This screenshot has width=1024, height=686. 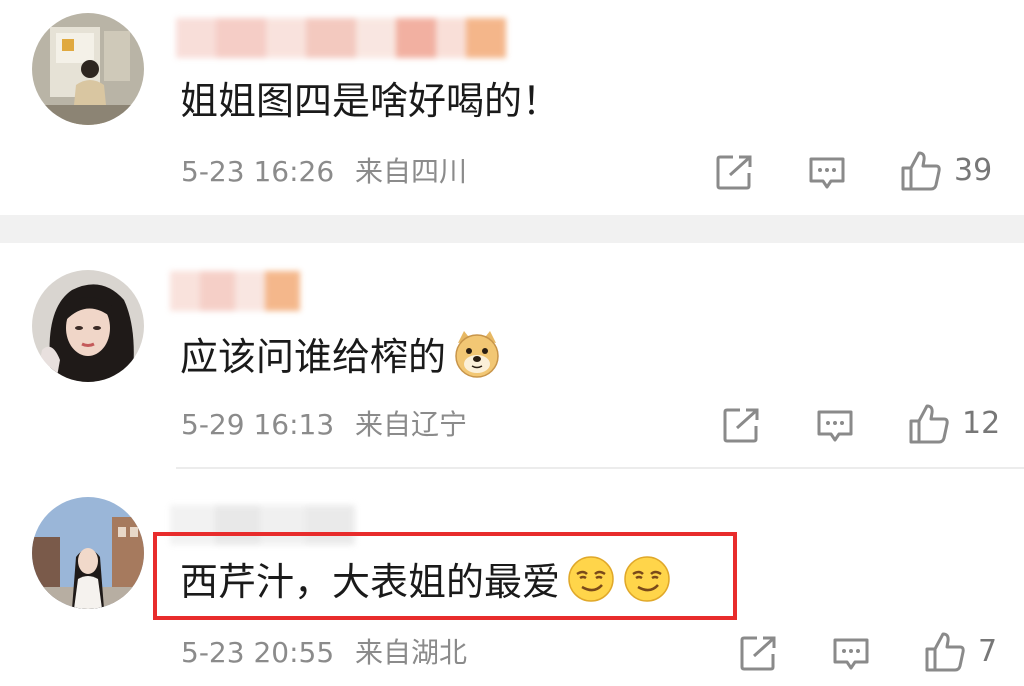 I want to click on comment-meta: 5-23 20:55 来自湖北, so click(x=324, y=653).